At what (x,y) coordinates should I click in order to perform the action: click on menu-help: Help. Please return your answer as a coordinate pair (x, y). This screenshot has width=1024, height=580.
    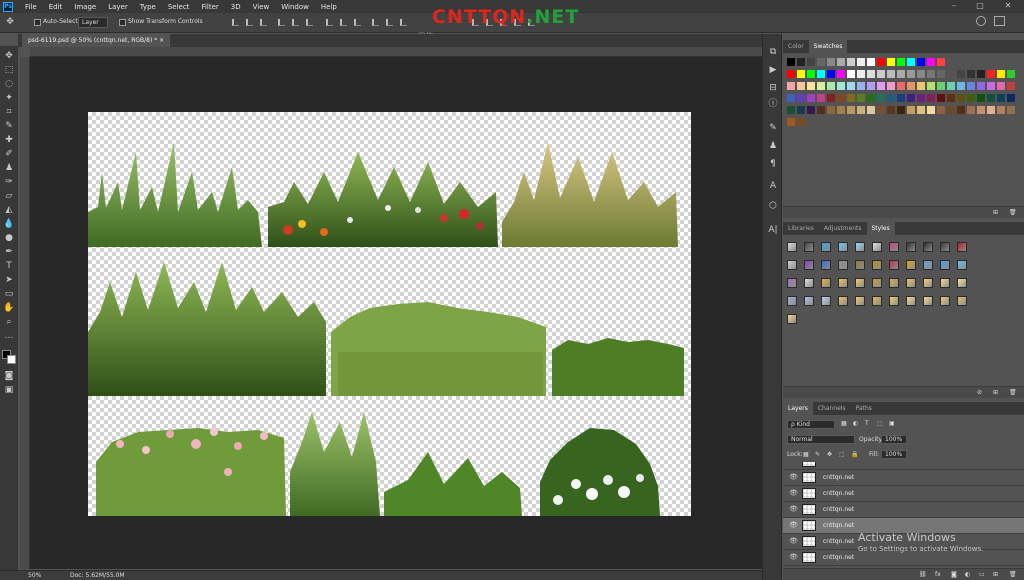
    Looking at the image, I should click on (329, 7).